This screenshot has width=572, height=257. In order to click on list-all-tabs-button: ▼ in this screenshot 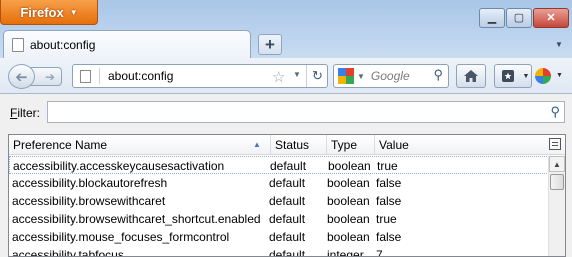, I will do `click(559, 44)`.